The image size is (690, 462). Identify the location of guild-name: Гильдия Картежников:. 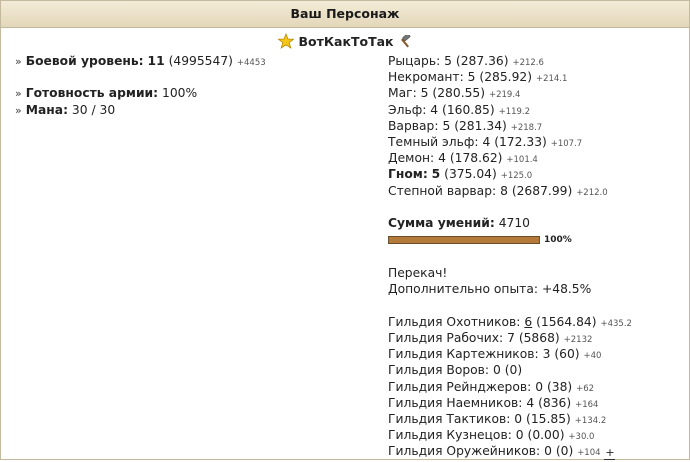
(463, 354).